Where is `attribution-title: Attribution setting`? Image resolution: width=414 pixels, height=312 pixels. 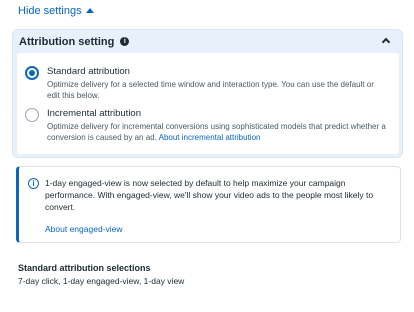 attribution-title: Attribution setting is located at coordinates (67, 41).